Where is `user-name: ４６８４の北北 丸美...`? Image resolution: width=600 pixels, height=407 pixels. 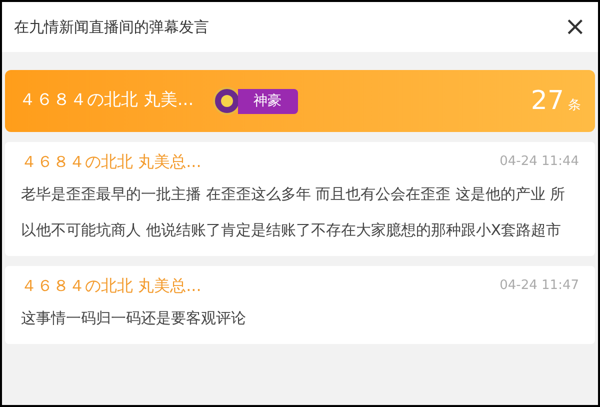
user-name: ４６８４の北北 丸美... is located at coordinates (106, 100).